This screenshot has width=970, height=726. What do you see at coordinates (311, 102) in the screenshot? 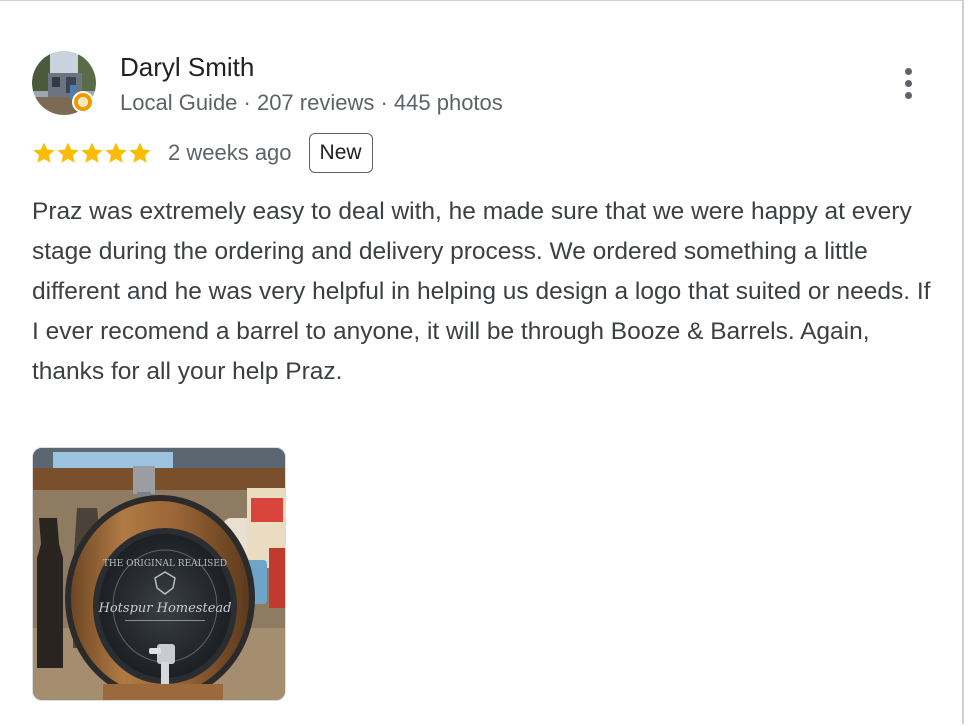
I see `reviewer-meta: Local Guide · 207 reviews · 445 photos` at bounding box center [311, 102].